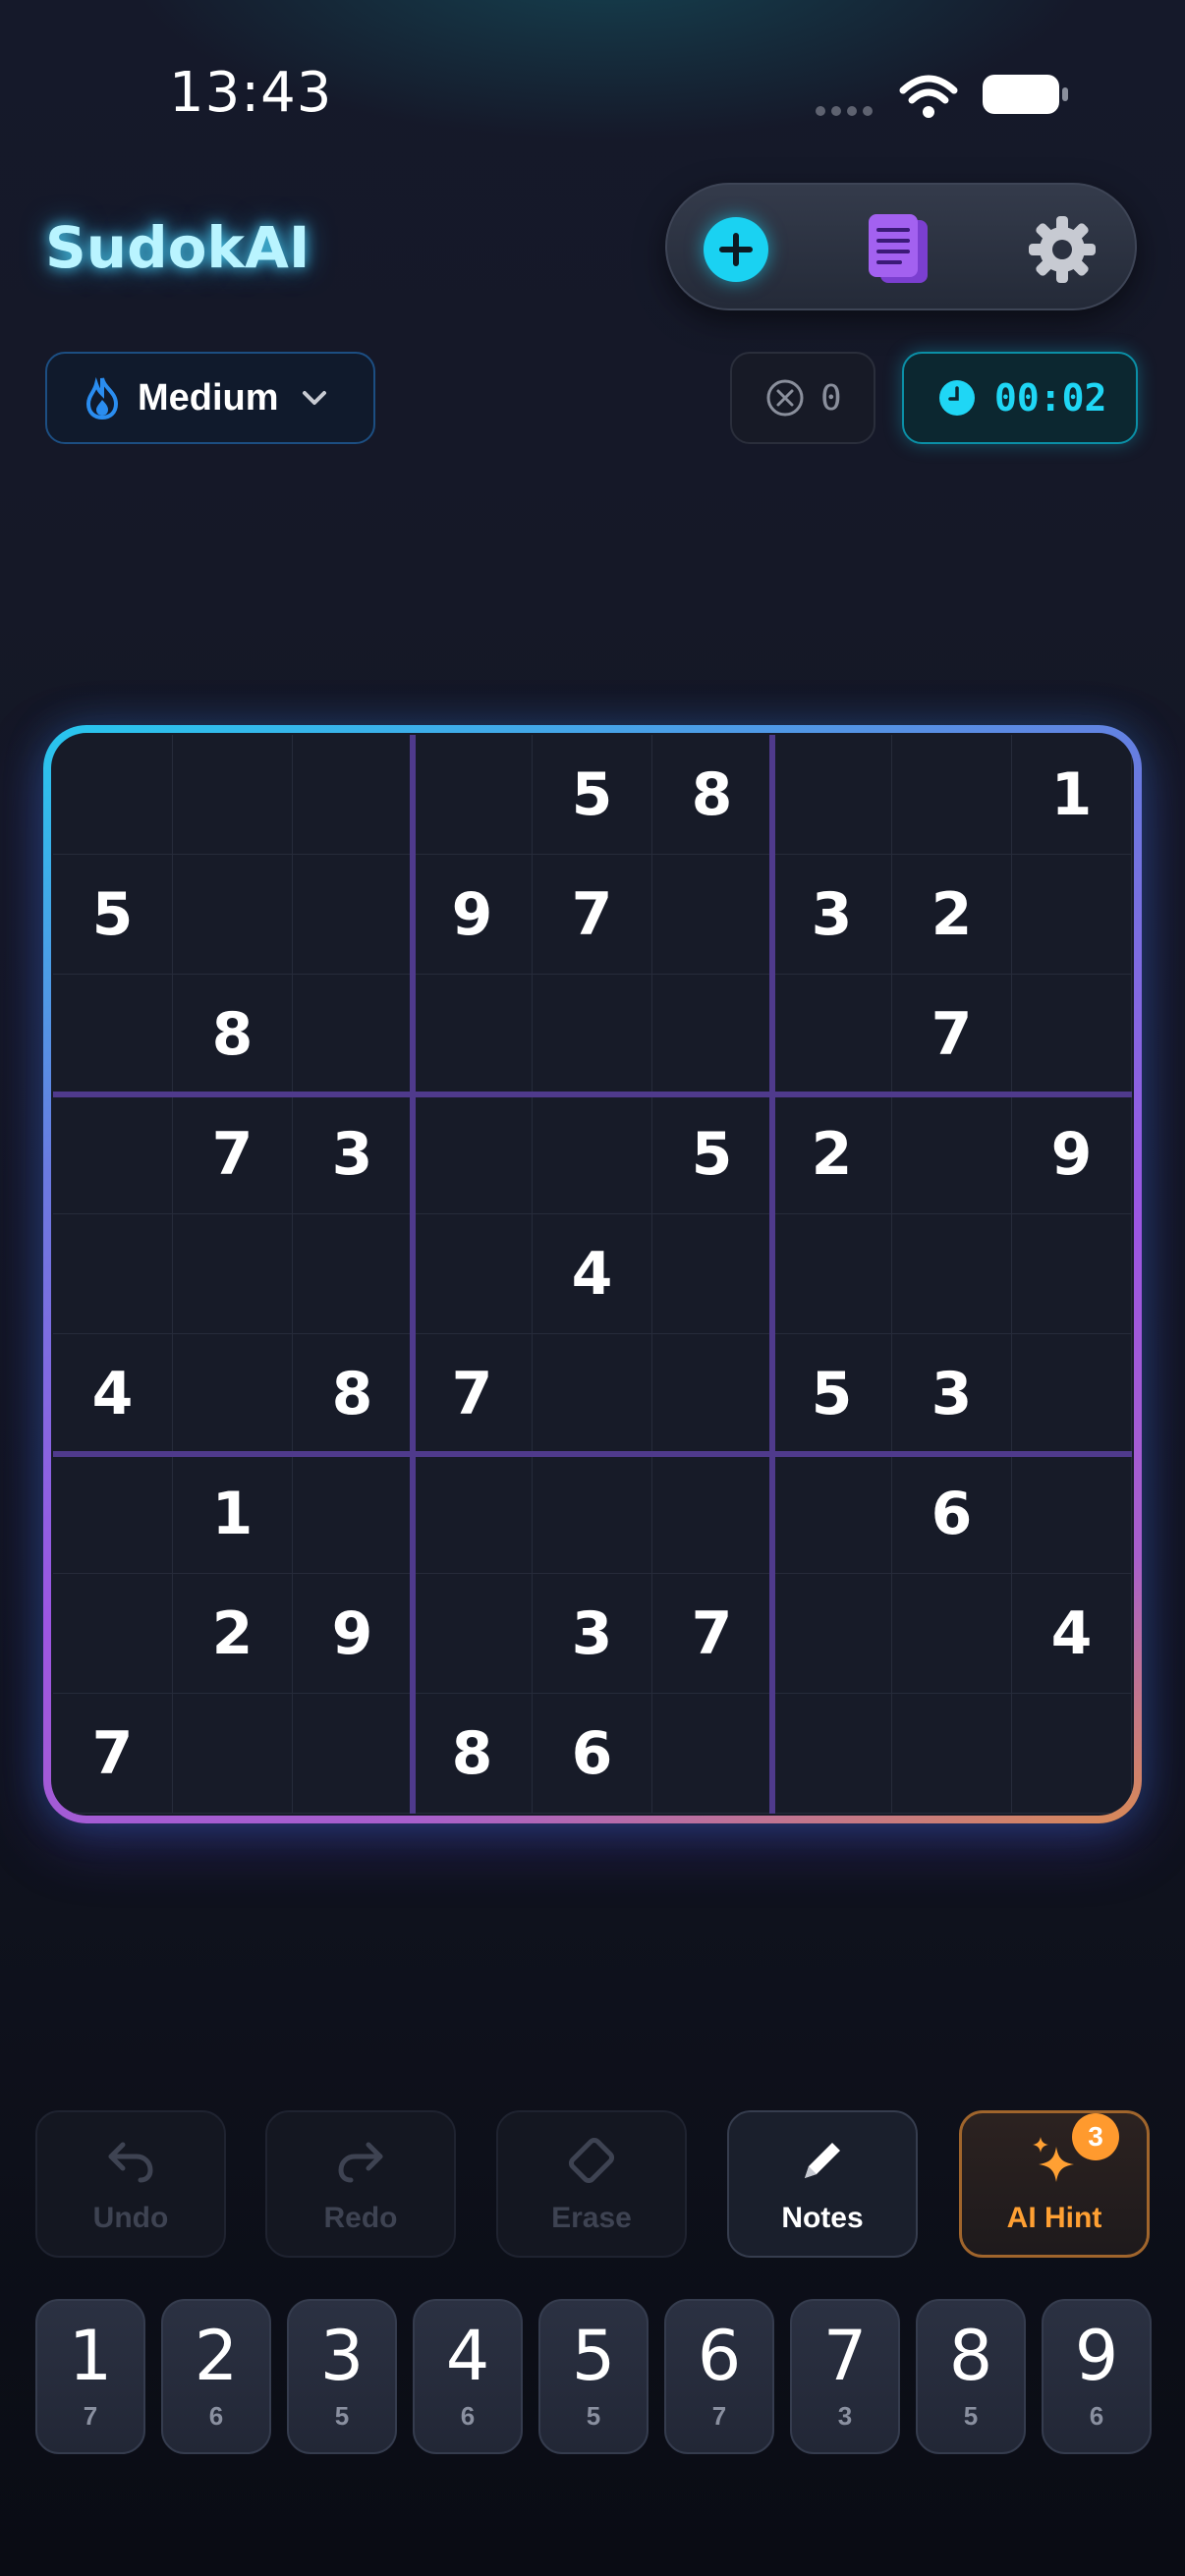 This screenshot has height=2576, width=1185. I want to click on notebook-icon, so click(898, 249).